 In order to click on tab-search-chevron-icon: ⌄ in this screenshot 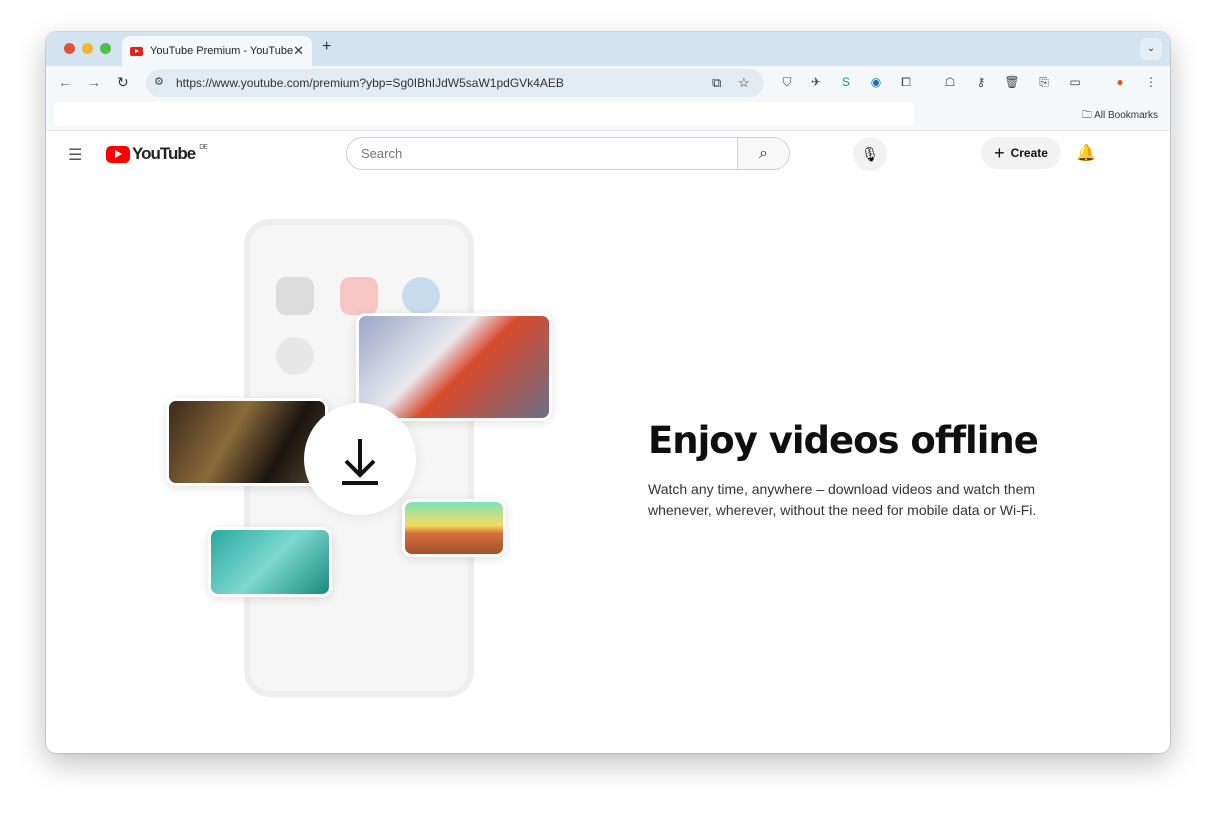, I will do `click(1151, 49)`.